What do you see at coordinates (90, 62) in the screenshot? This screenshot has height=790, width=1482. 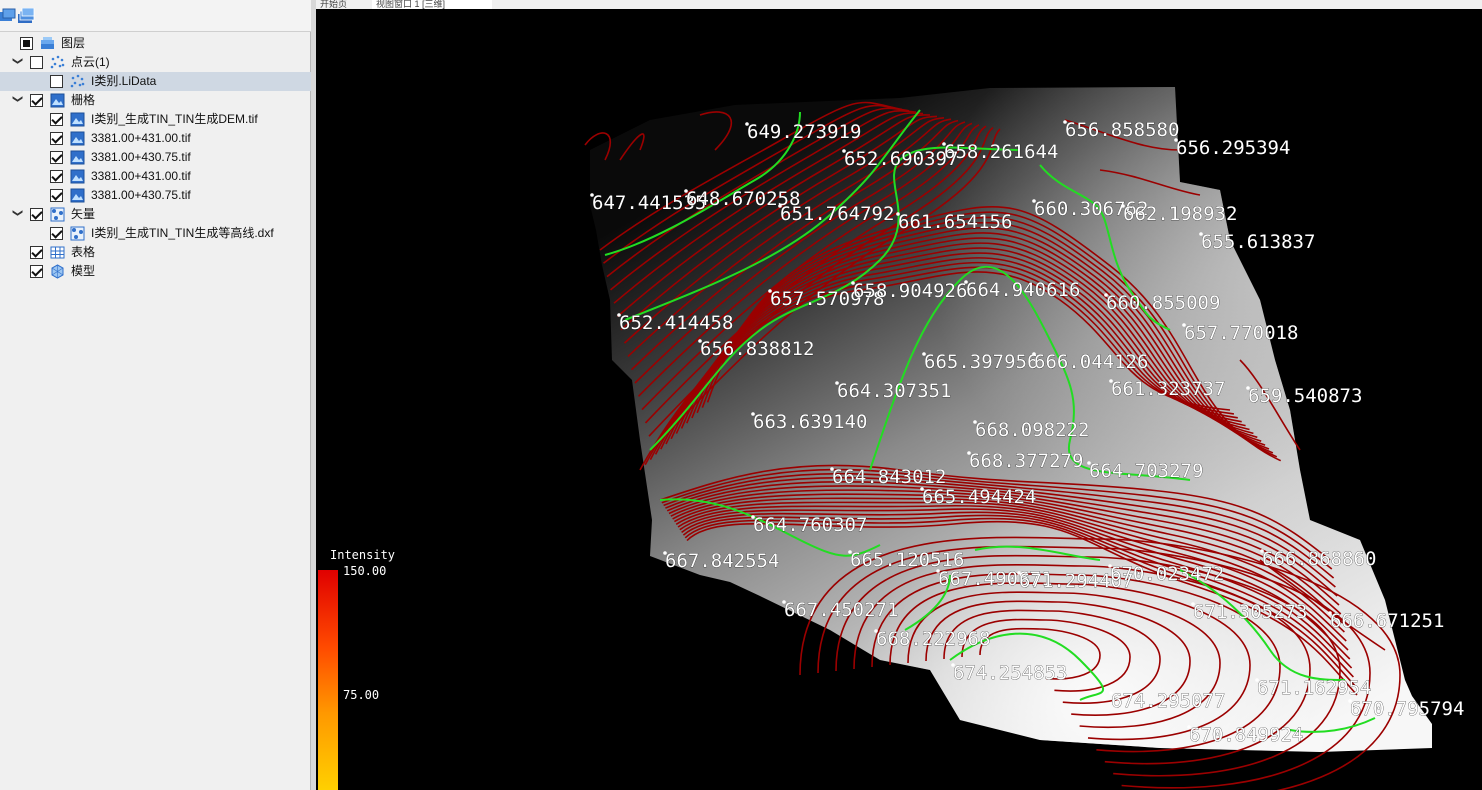 I see `layer-tree-label: 点云(1)` at bounding box center [90, 62].